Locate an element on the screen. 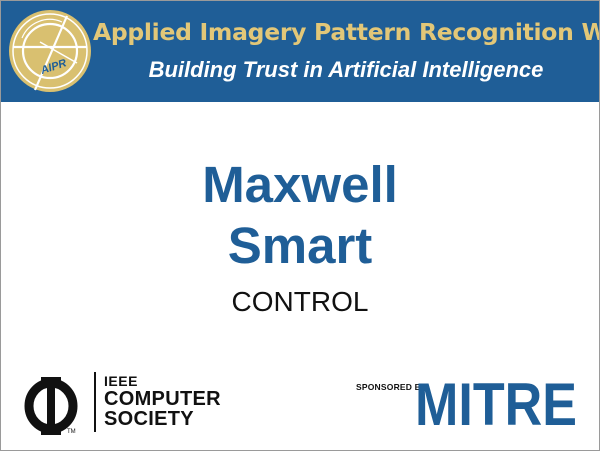  attendee-affiliation: CONTROL is located at coordinates (300, 301).